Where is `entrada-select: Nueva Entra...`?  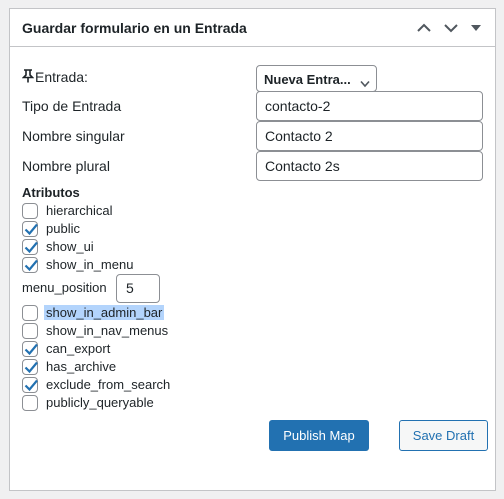 entrada-select: Nueva Entra... is located at coordinates (316, 78).